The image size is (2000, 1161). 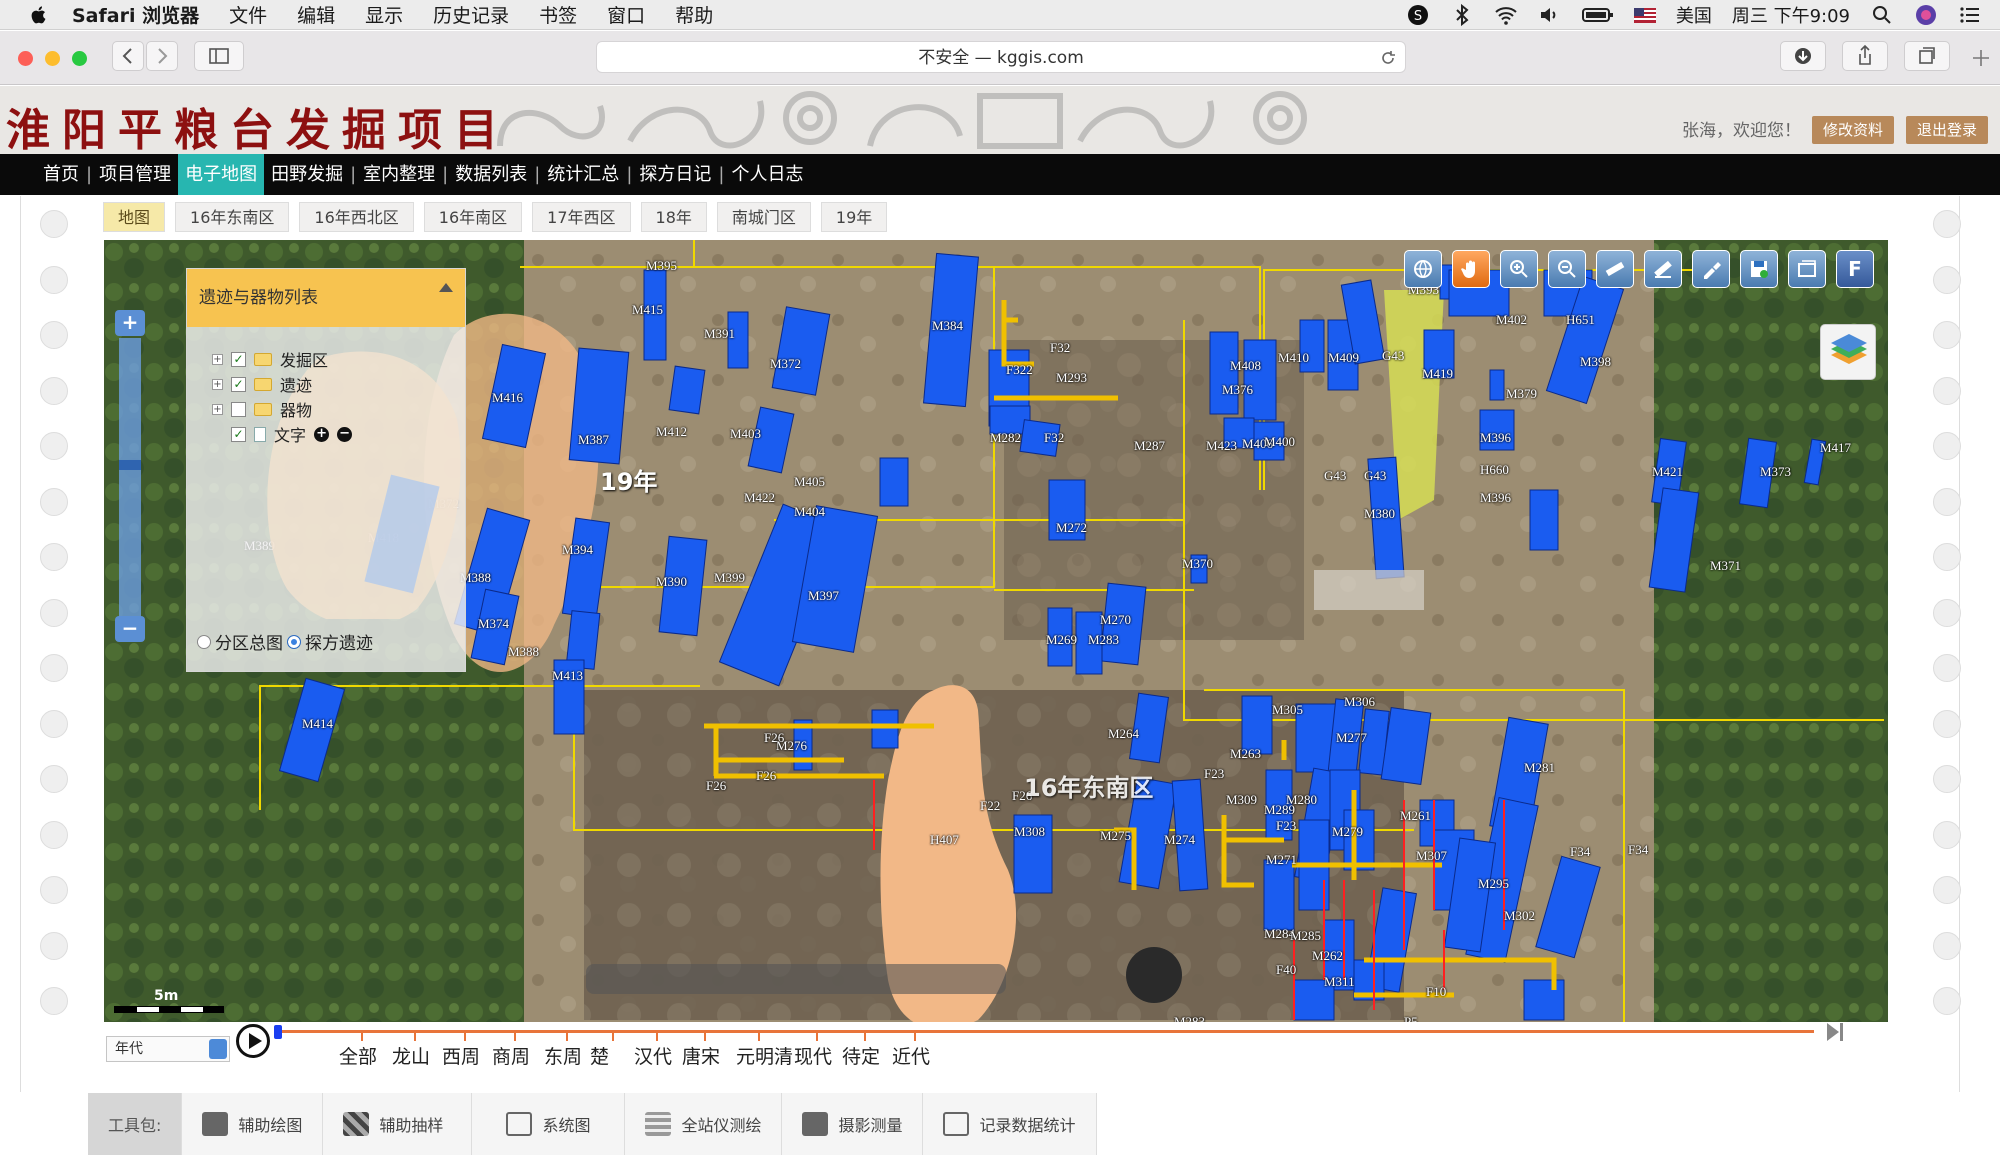 I want to click on feature-label: M287, so click(x=1149, y=446).